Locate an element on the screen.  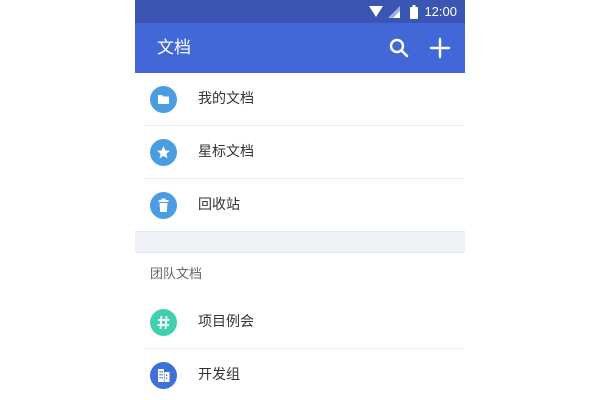
search-button is located at coordinates (399, 48).